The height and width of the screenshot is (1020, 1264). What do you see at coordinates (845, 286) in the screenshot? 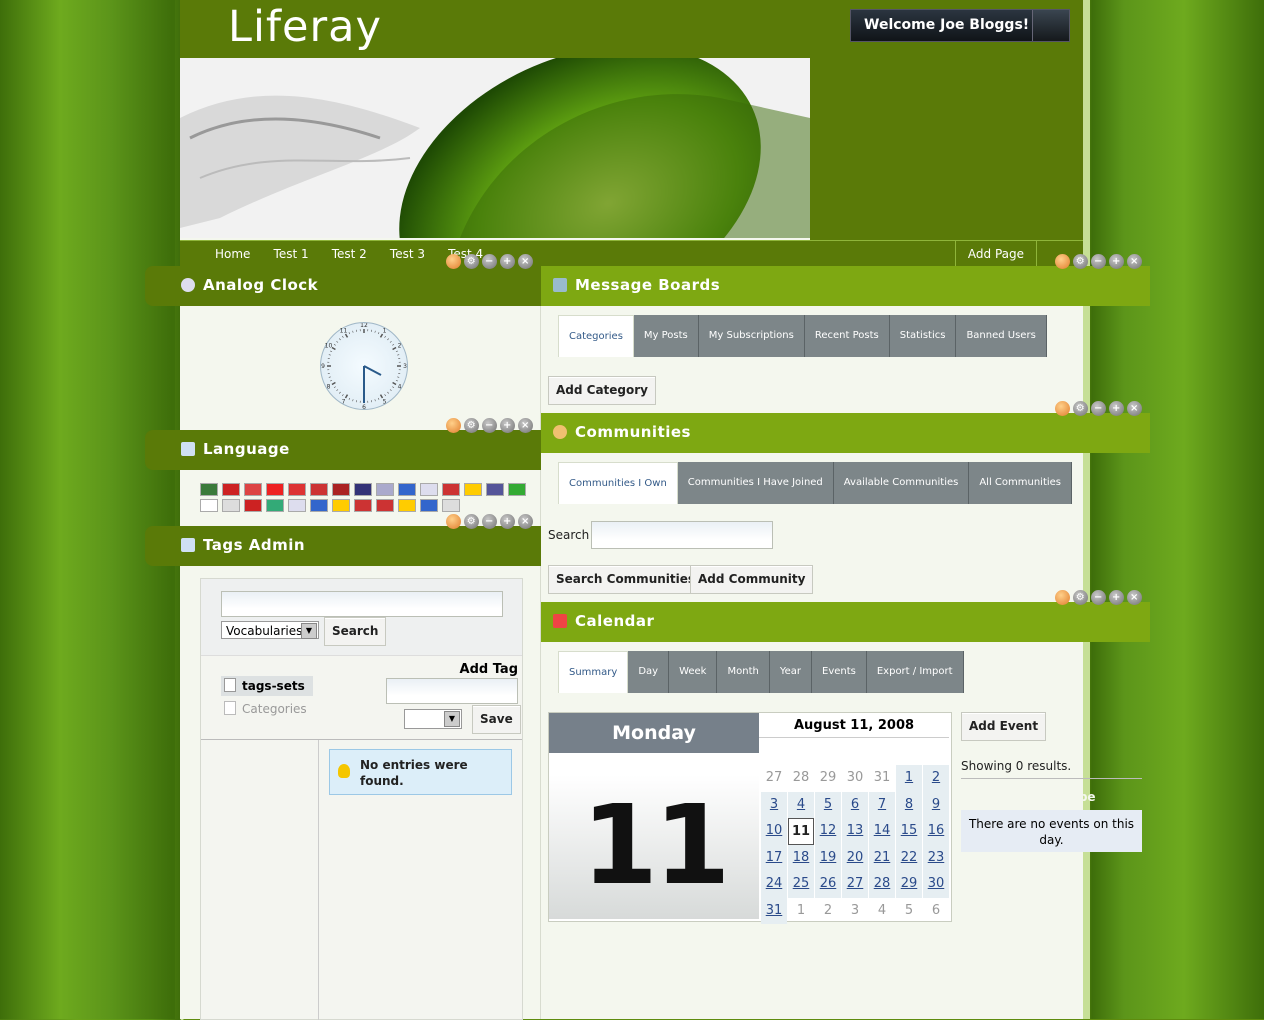
I see `portlet-header-message-boards: Message Boards ⚙−+×` at bounding box center [845, 286].